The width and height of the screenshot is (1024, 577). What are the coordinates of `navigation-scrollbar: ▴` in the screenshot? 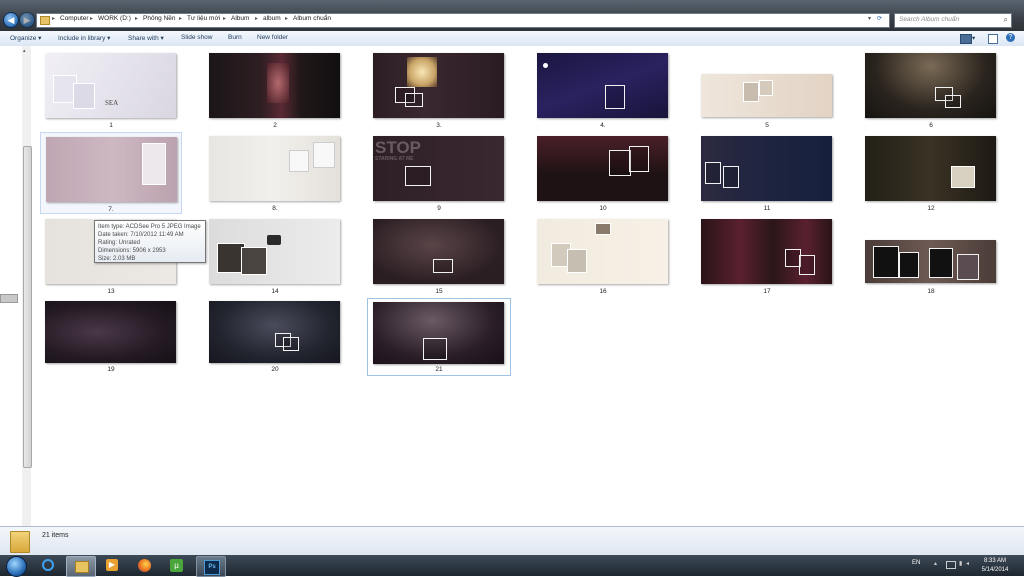 It's located at (27, 286).